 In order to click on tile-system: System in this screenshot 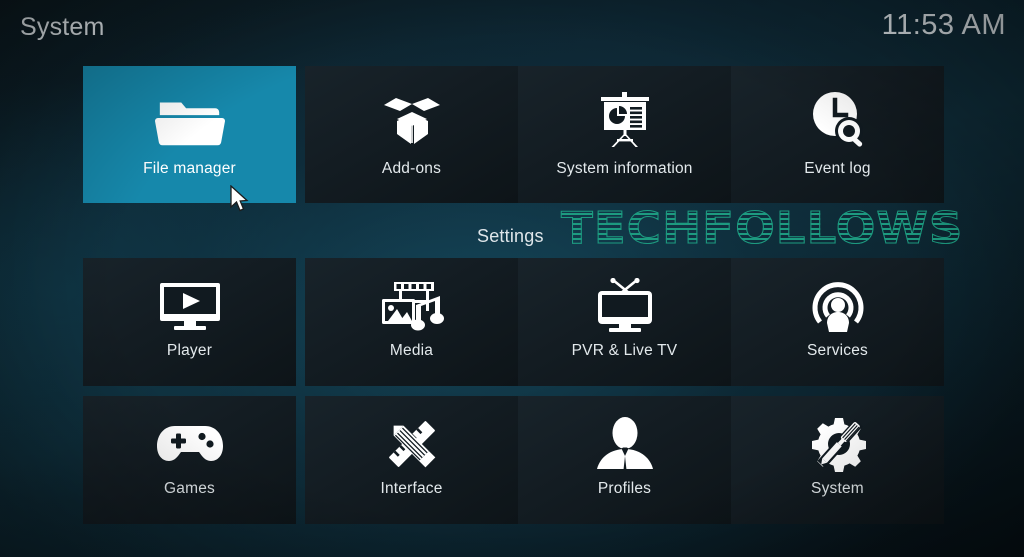, I will do `click(837, 460)`.